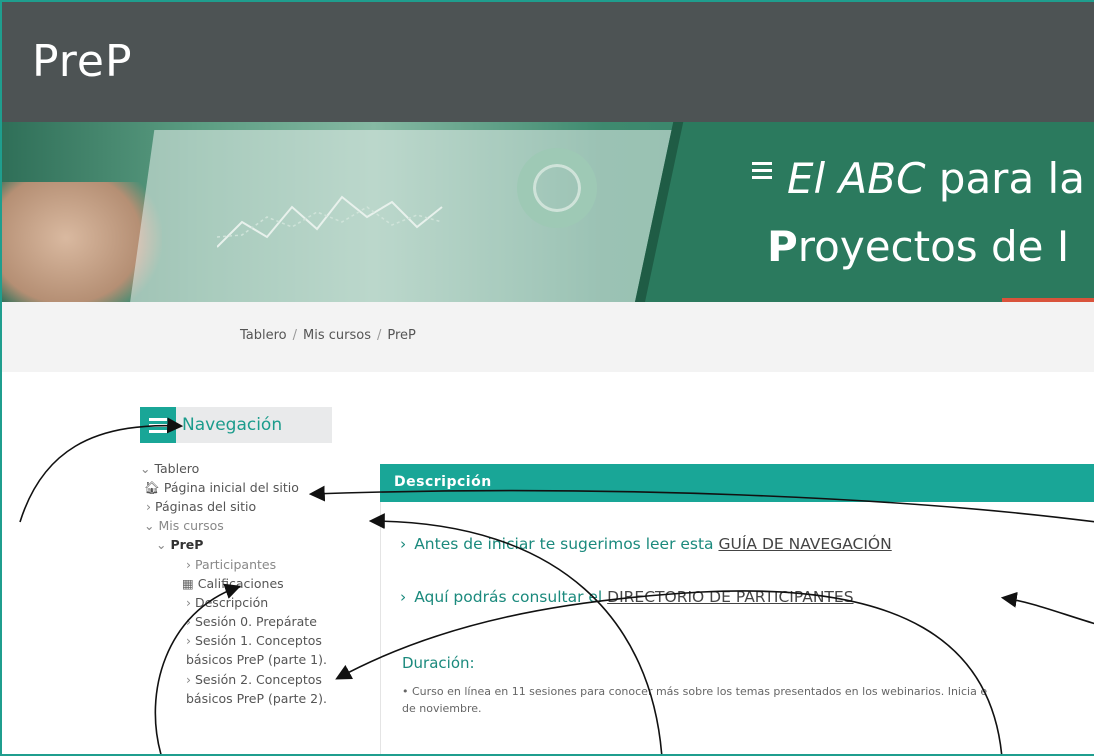  What do you see at coordinates (856, 178) in the screenshot?
I see `banner-title-em: El ABC` at bounding box center [856, 178].